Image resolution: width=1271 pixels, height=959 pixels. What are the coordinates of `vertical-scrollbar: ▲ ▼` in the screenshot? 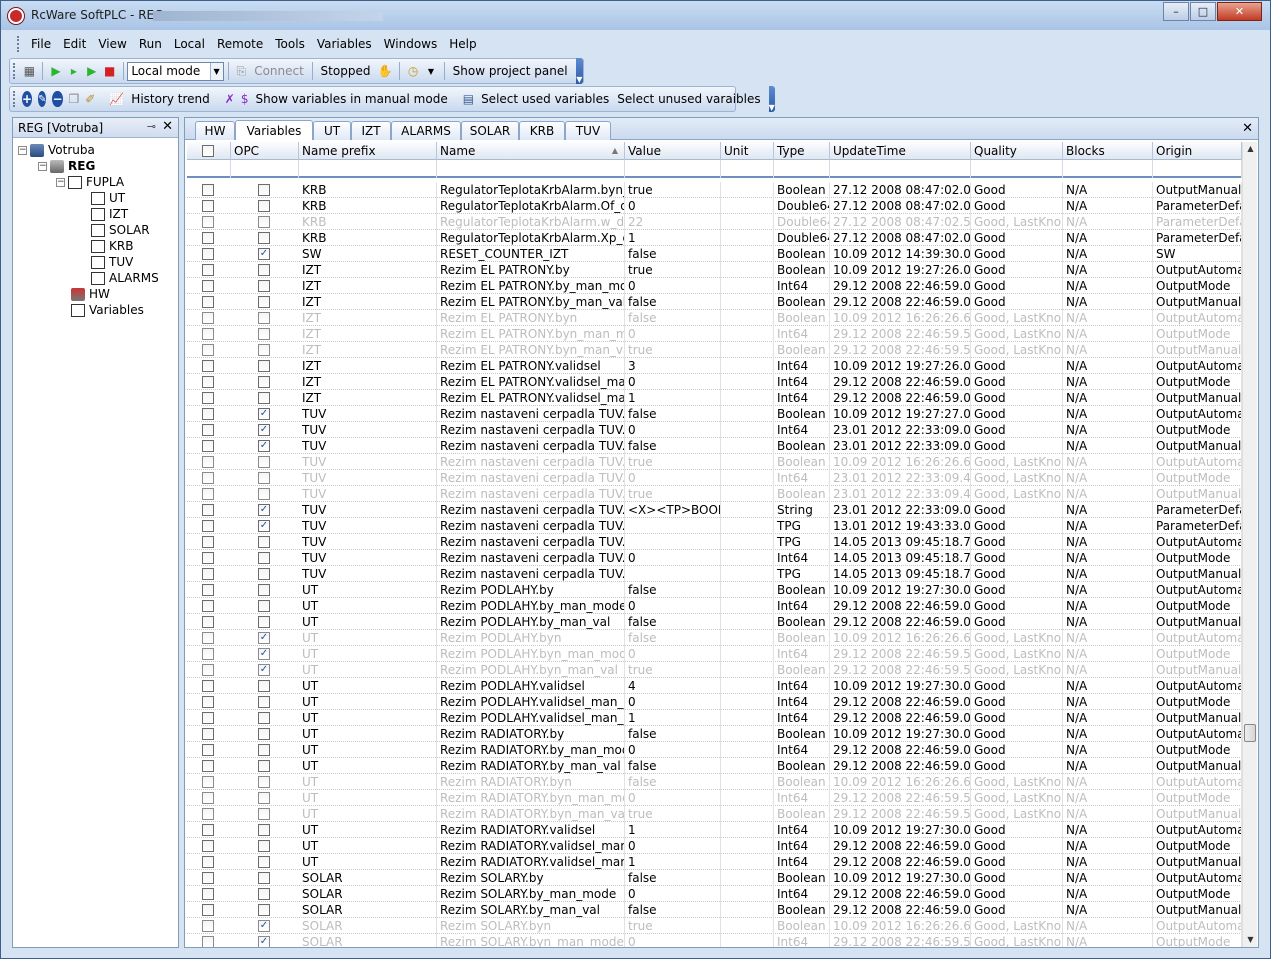 It's located at (1249, 544).